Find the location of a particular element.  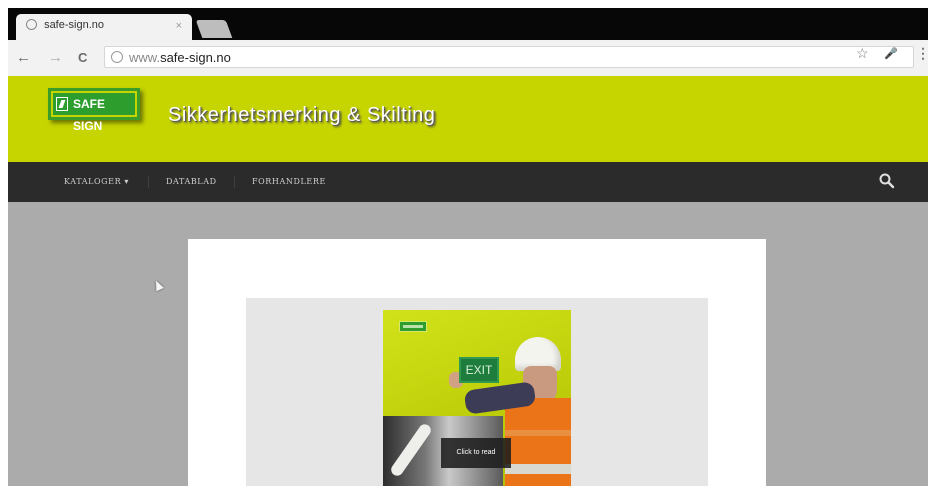

bookmark-star-icon: ☆ is located at coordinates (862, 53).